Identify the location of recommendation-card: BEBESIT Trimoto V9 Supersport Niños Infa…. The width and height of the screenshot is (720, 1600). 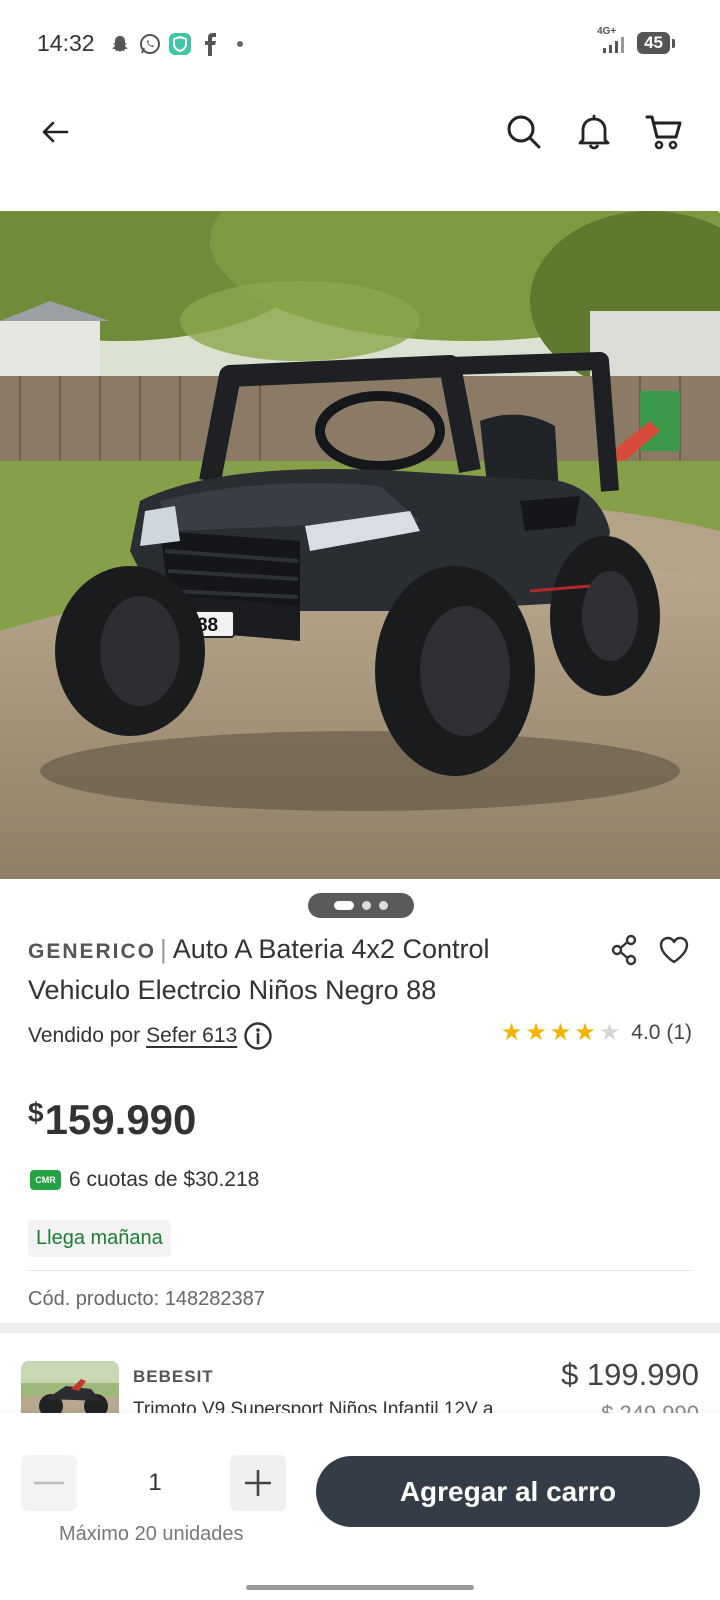
(360, 1373).